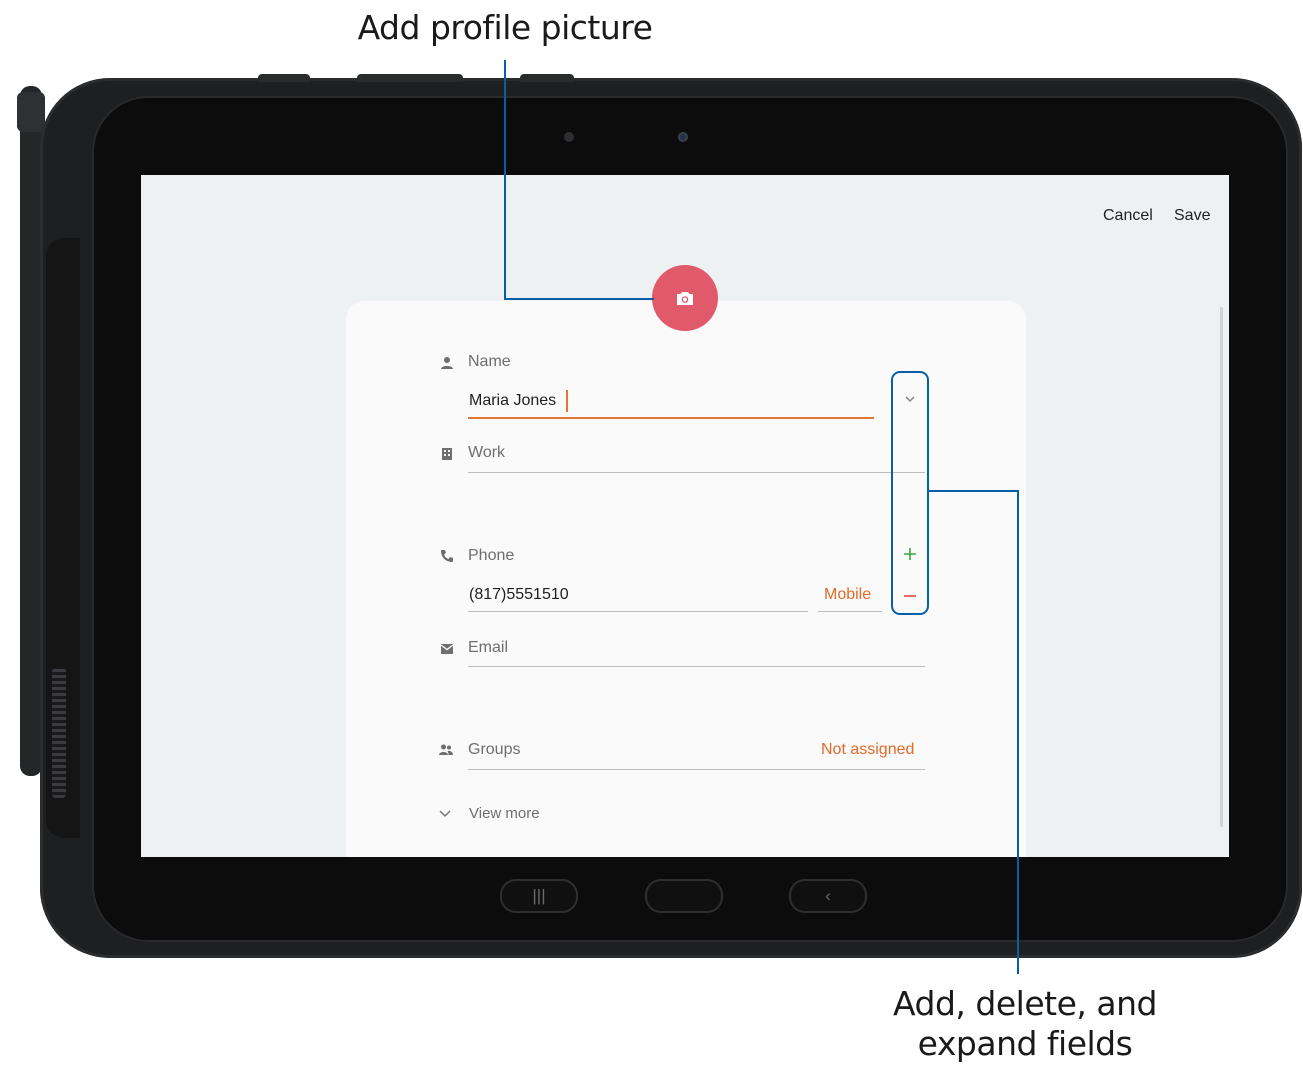  What do you see at coordinates (671, 418) in the screenshot?
I see `name-underline` at bounding box center [671, 418].